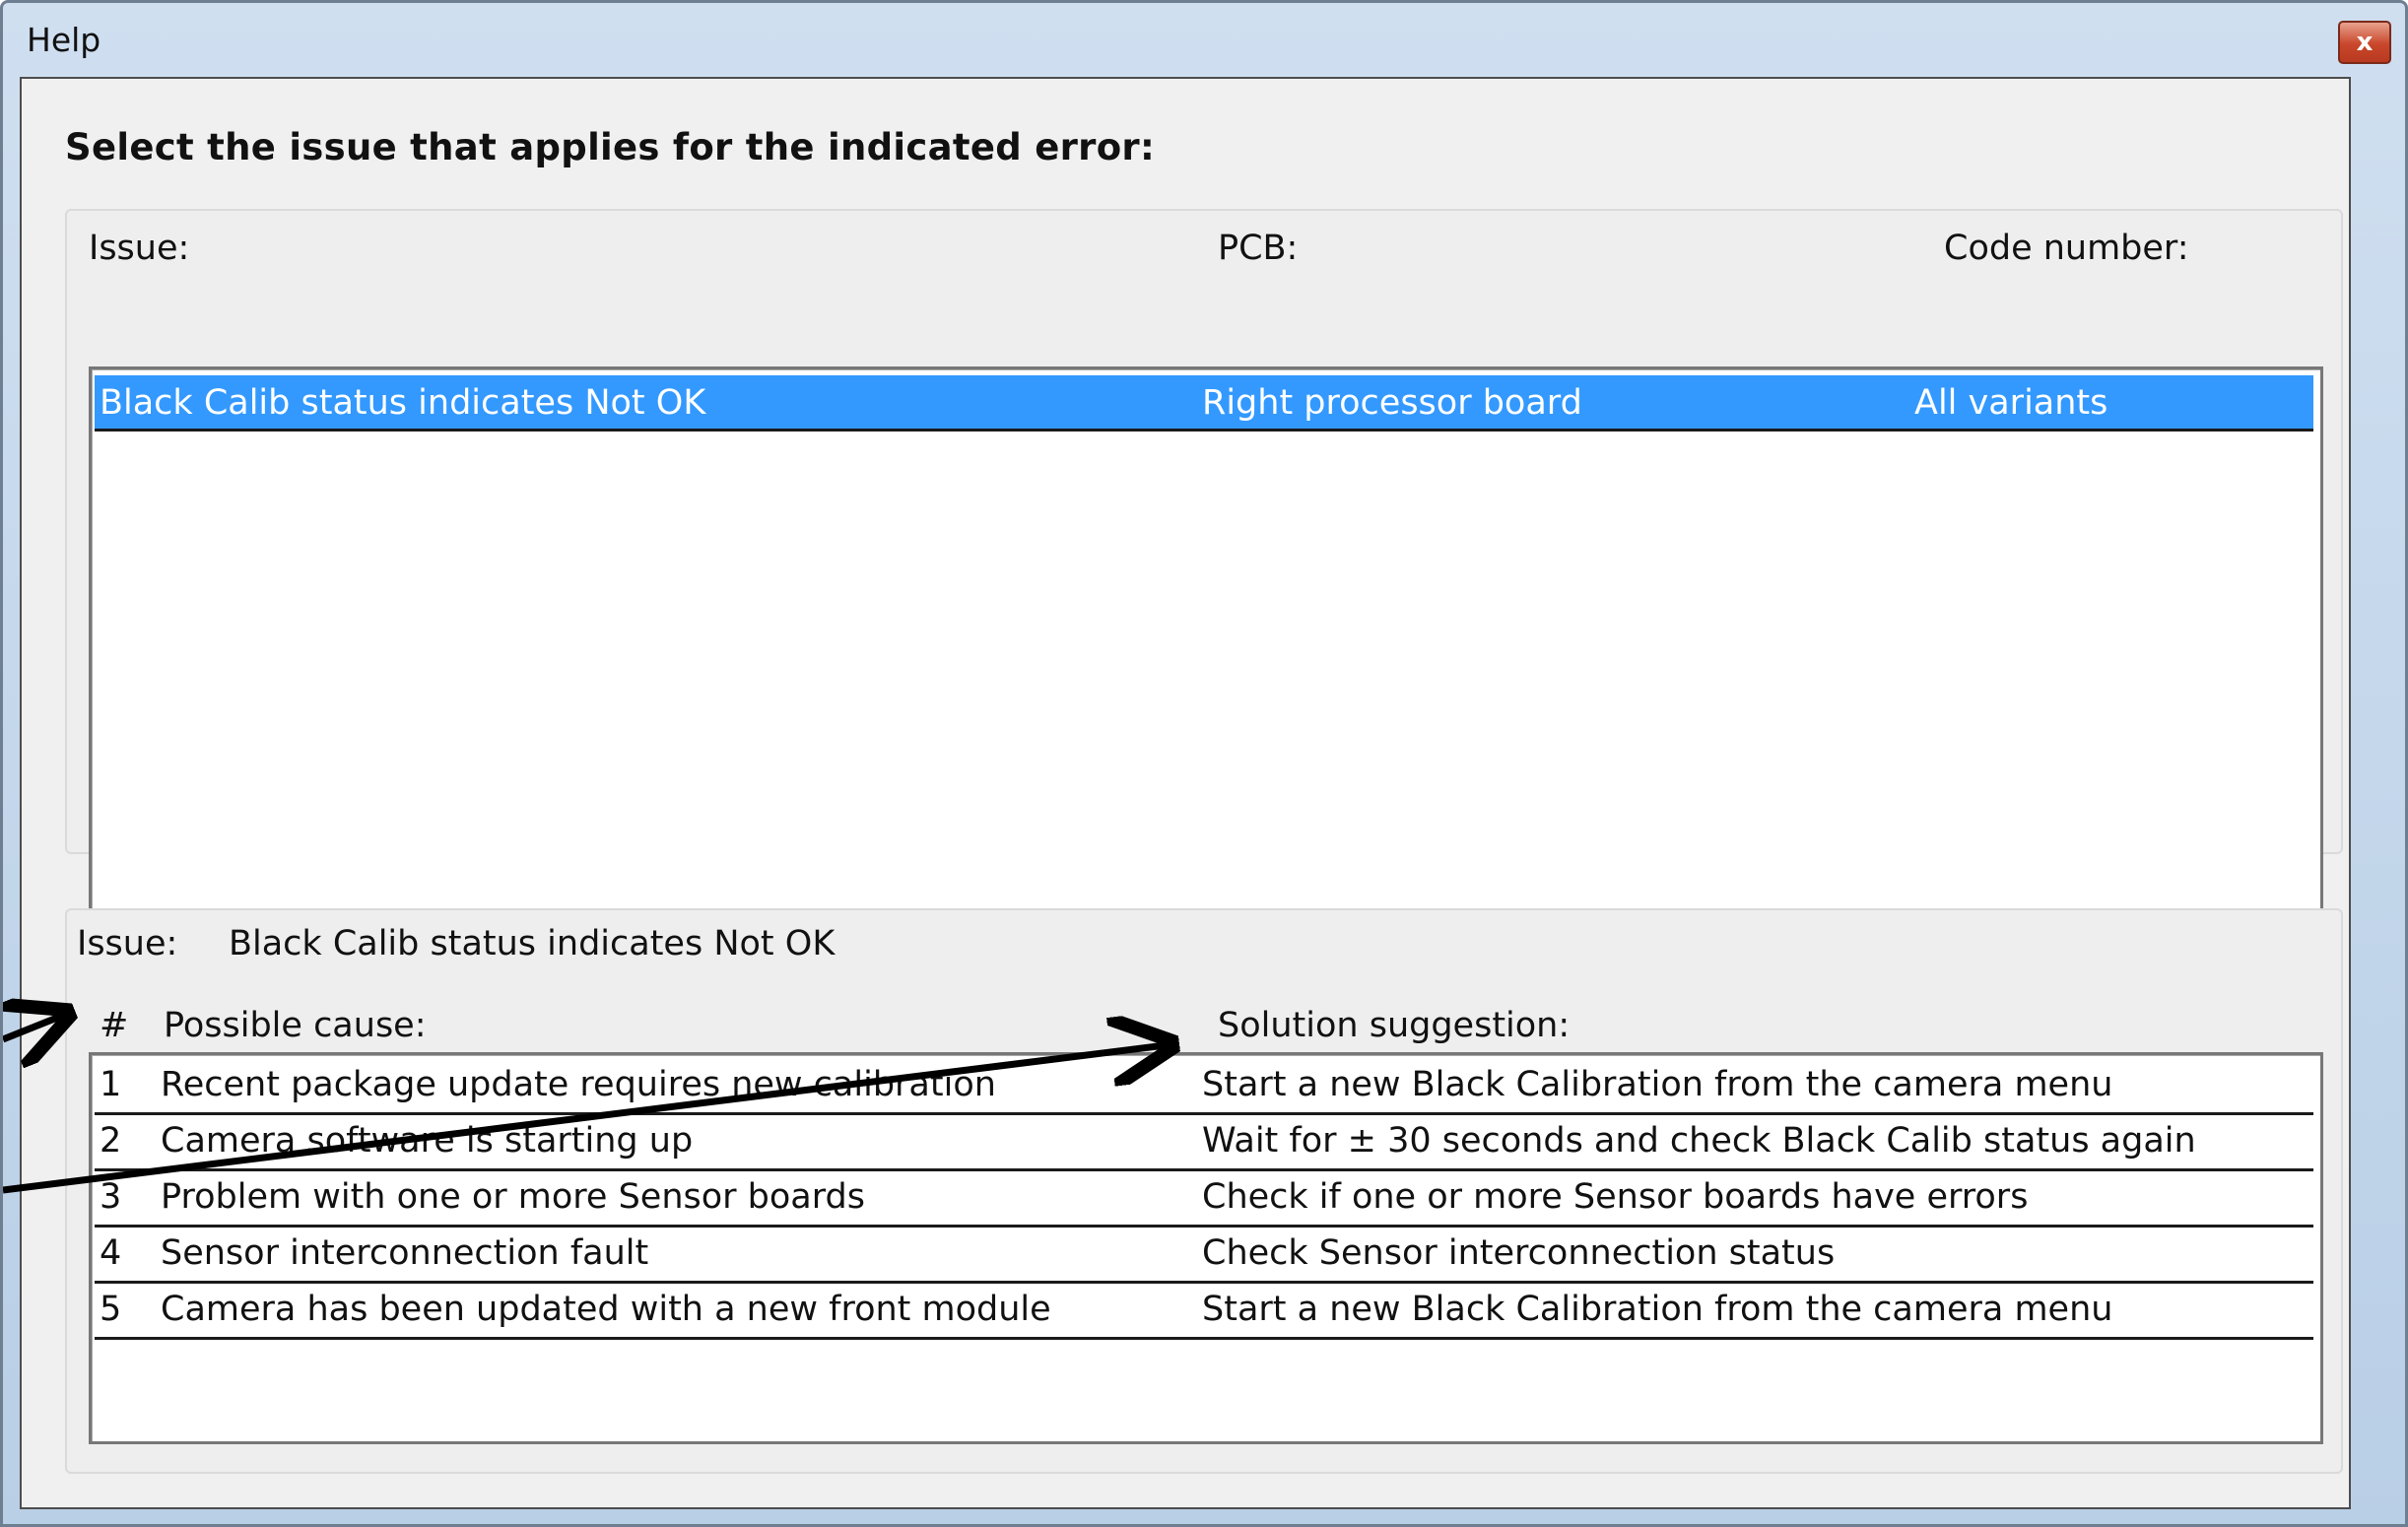 This screenshot has width=2408, height=1527. Describe the element at coordinates (2011, 403) in the screenshot. I see `code-cell: All variants` at that location.